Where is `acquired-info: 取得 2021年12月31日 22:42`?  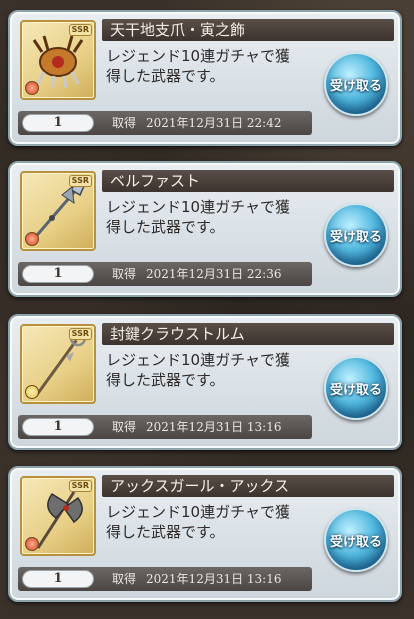 acquired-info: 取得 2021年12月31日 22:42 is located at coordinates (197, 123).